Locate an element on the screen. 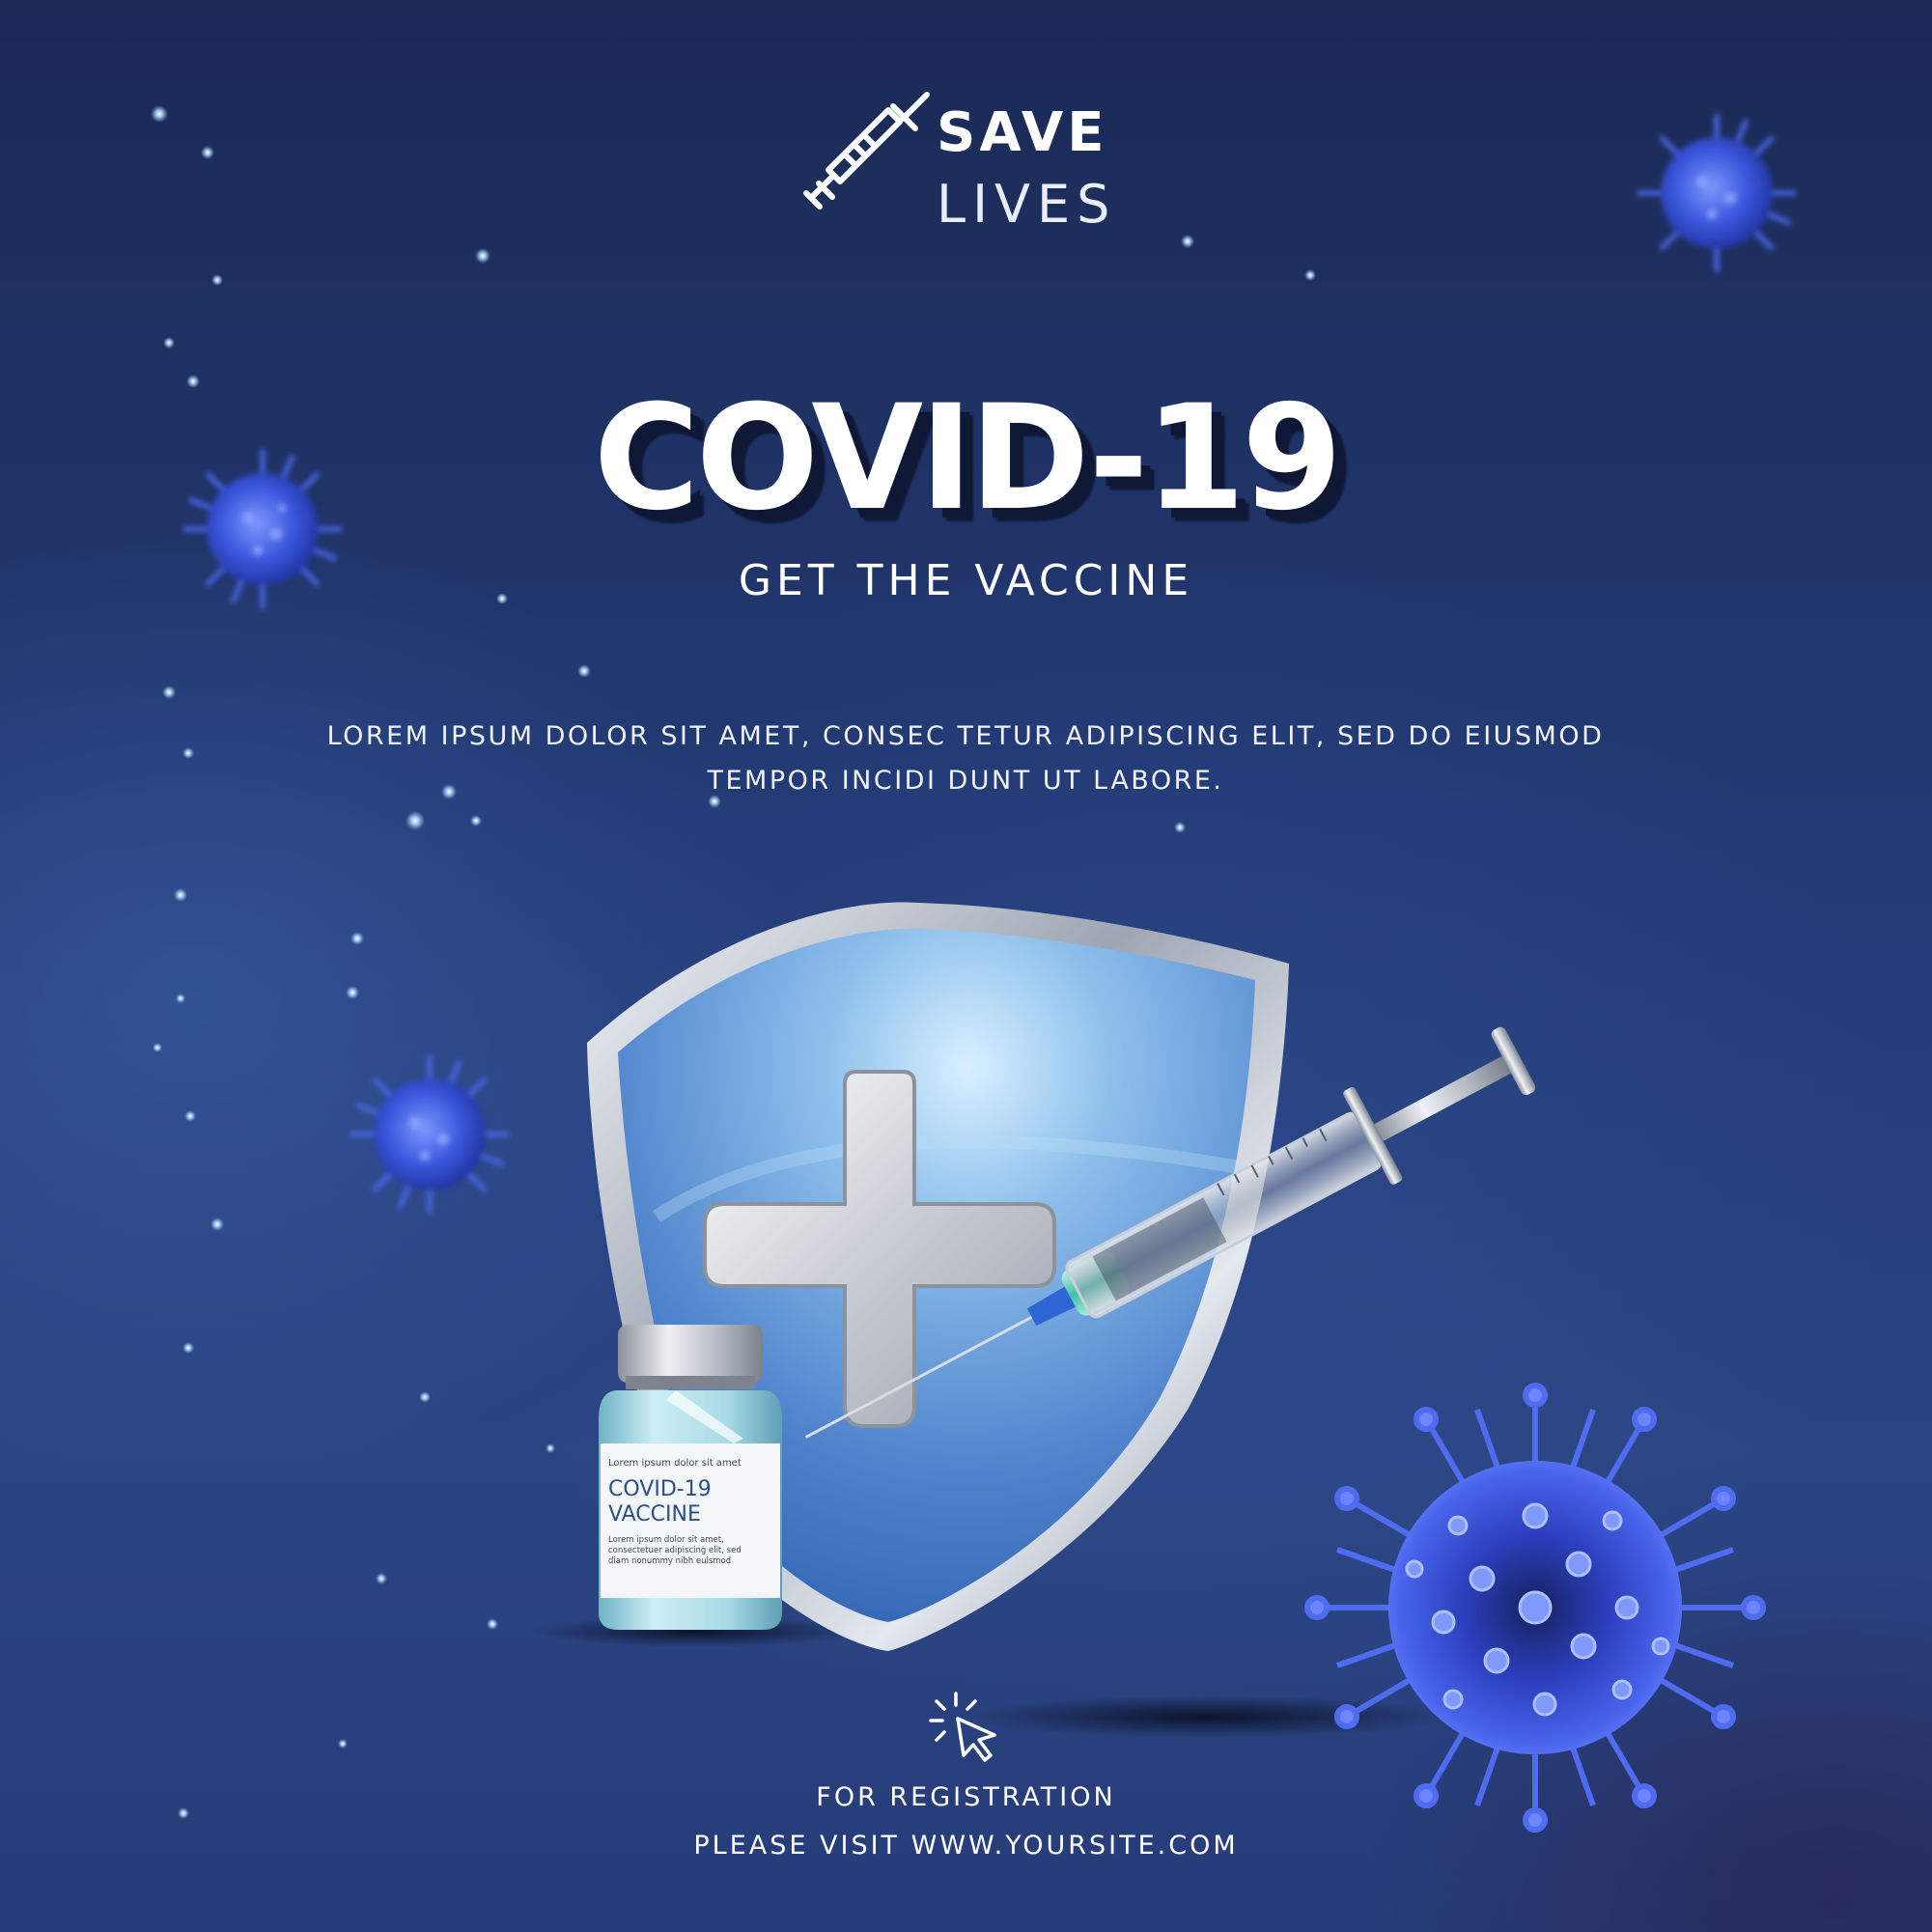 The image size is (1932, 1932). save-lives-logo: SAVE LIVES is located at coordinates (966, 164).